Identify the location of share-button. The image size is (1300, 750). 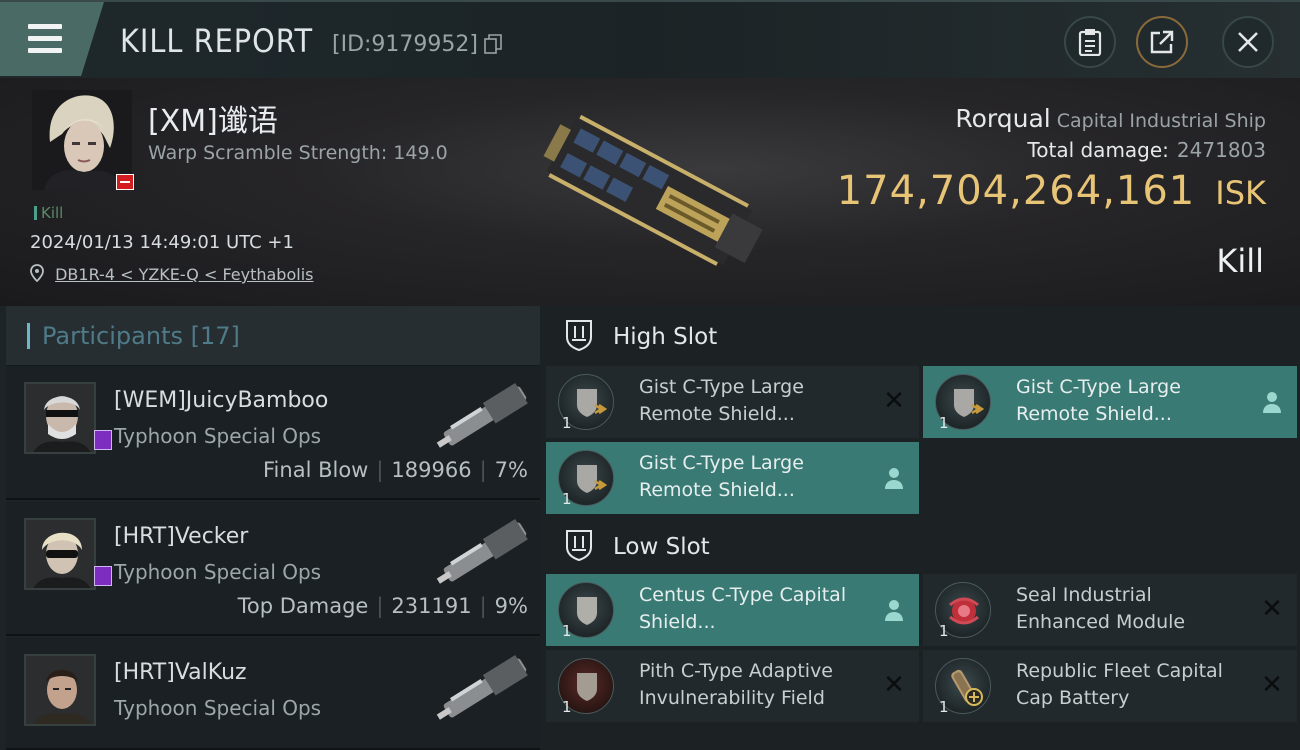
(1162, 42).